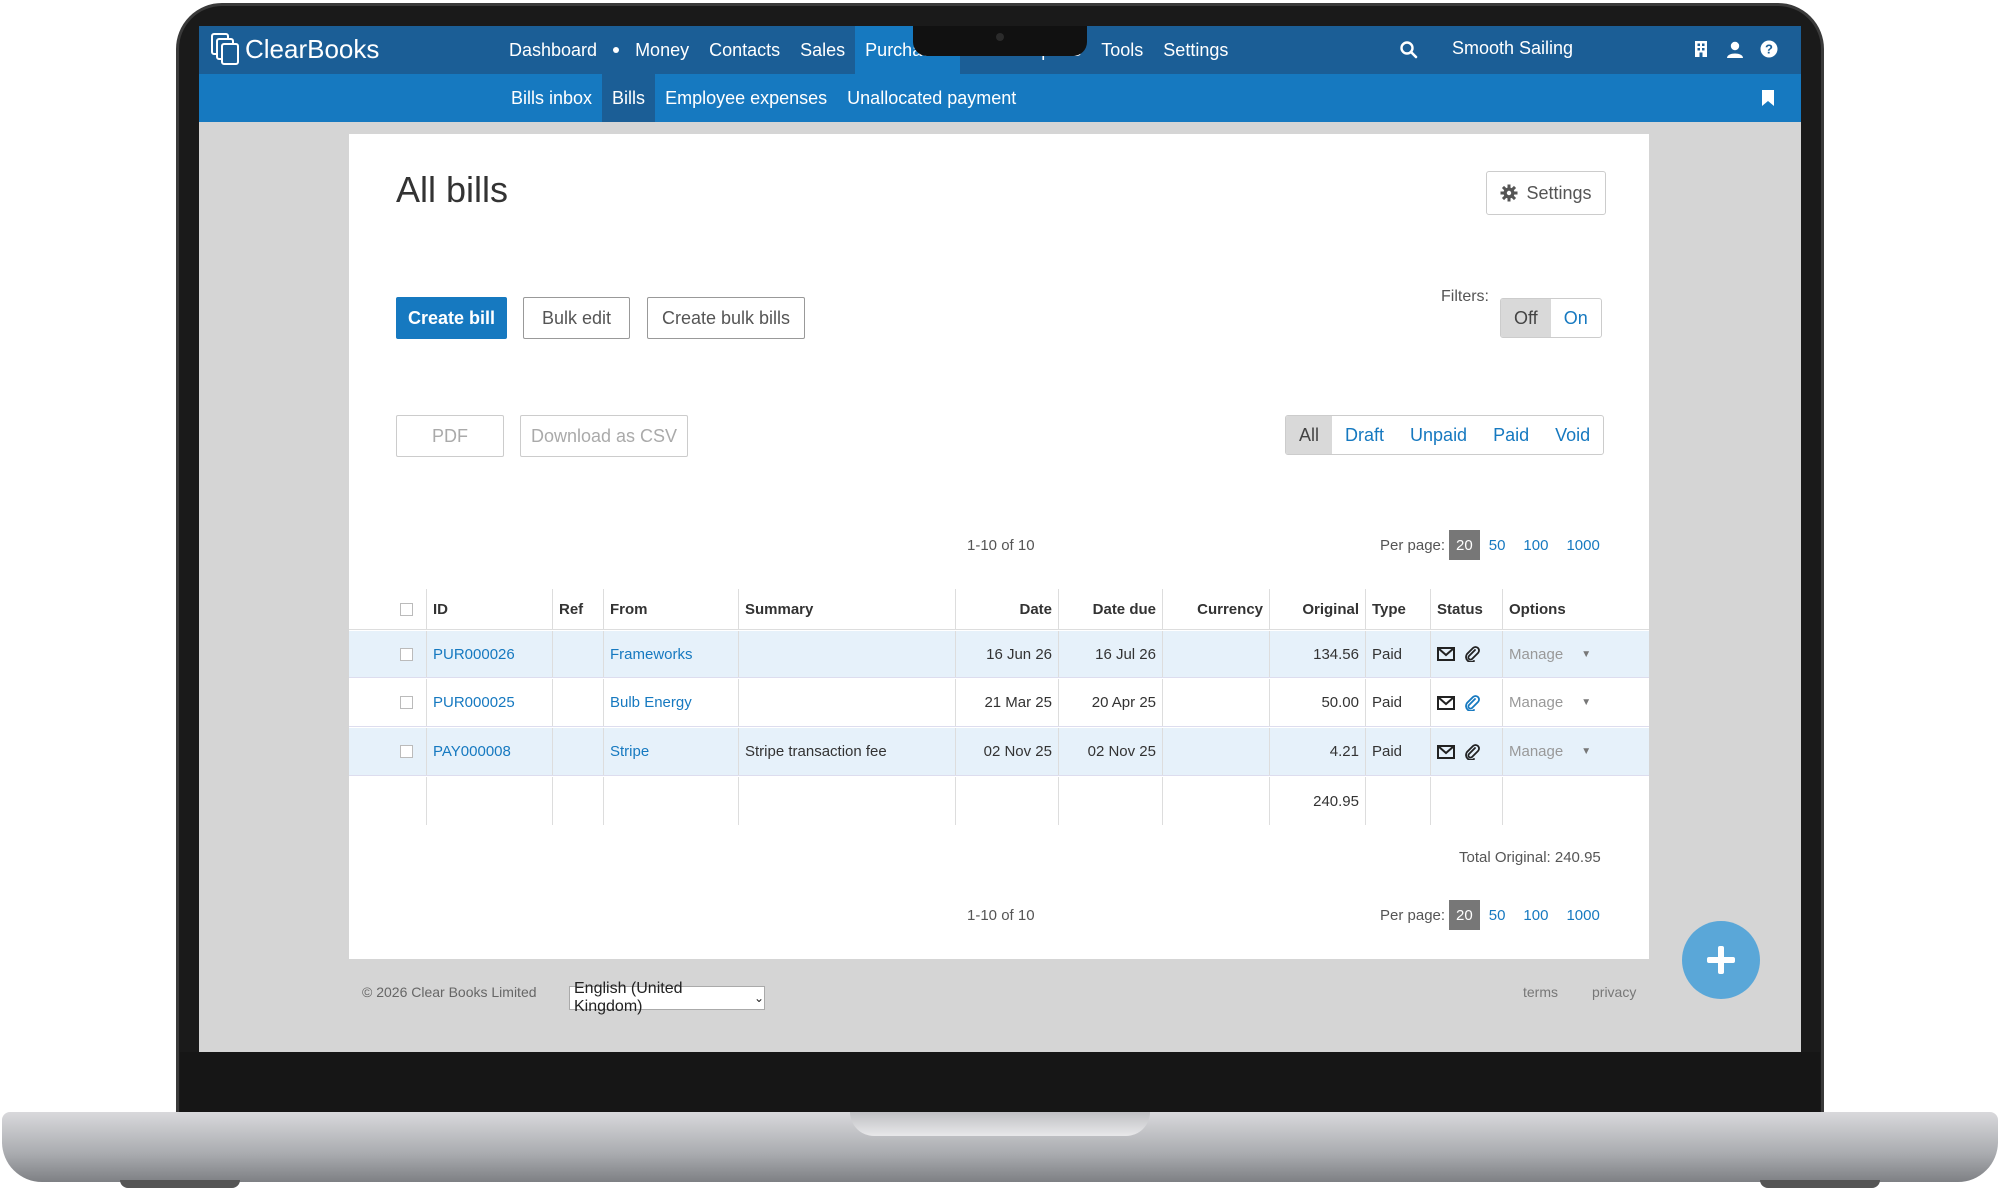  Describe the element at coordinates (1735, 49) in the screenshot. I see `user-icon` at that location.